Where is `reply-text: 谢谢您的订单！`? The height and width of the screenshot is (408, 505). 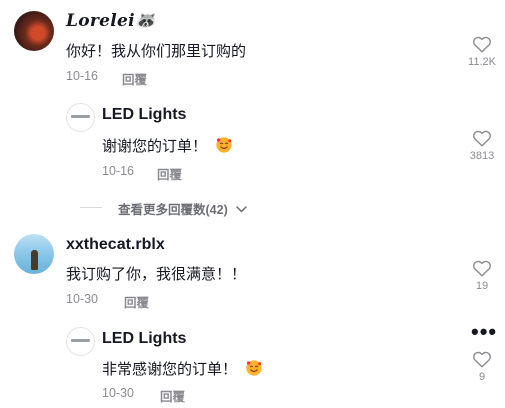
reply-text: 谢谢您的订单！ is located at coordinates (167, 145).